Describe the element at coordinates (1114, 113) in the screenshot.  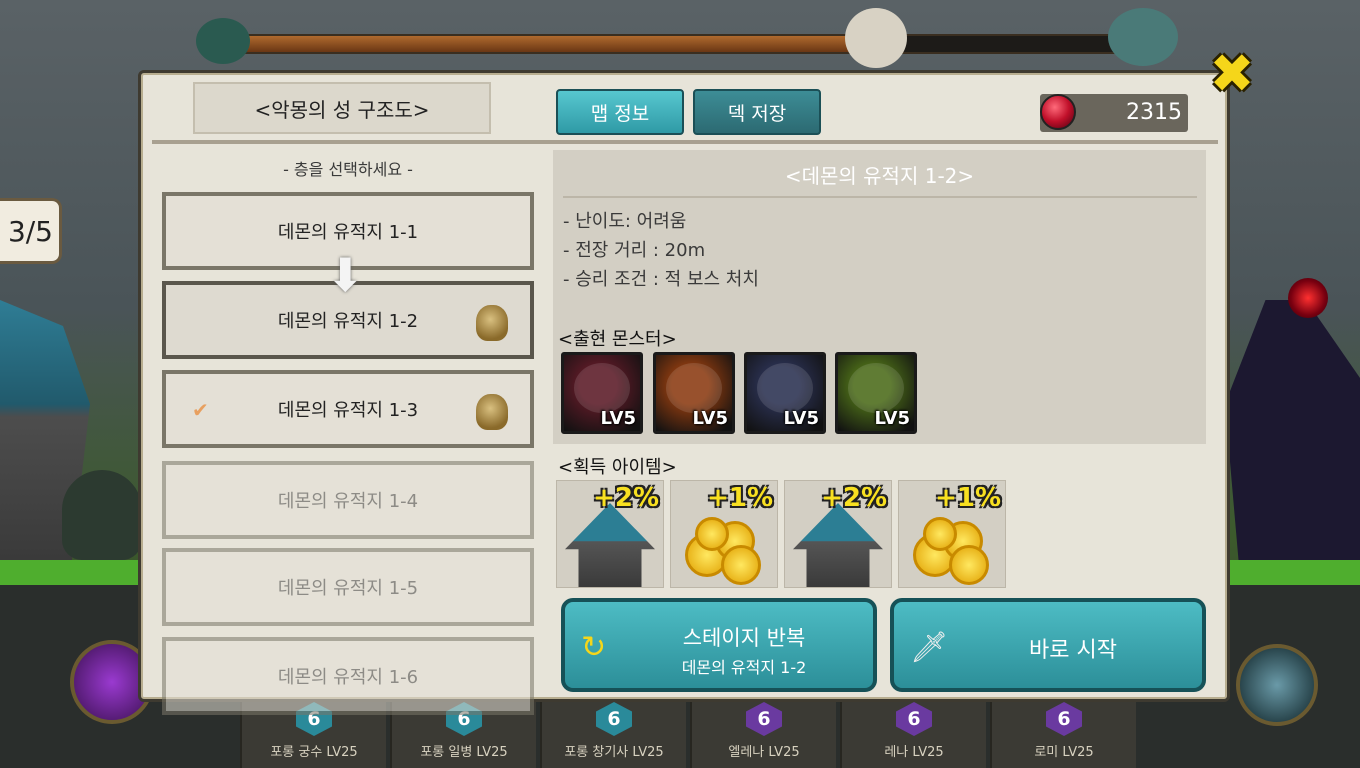
I see `gem-currency: 2315` at that location.